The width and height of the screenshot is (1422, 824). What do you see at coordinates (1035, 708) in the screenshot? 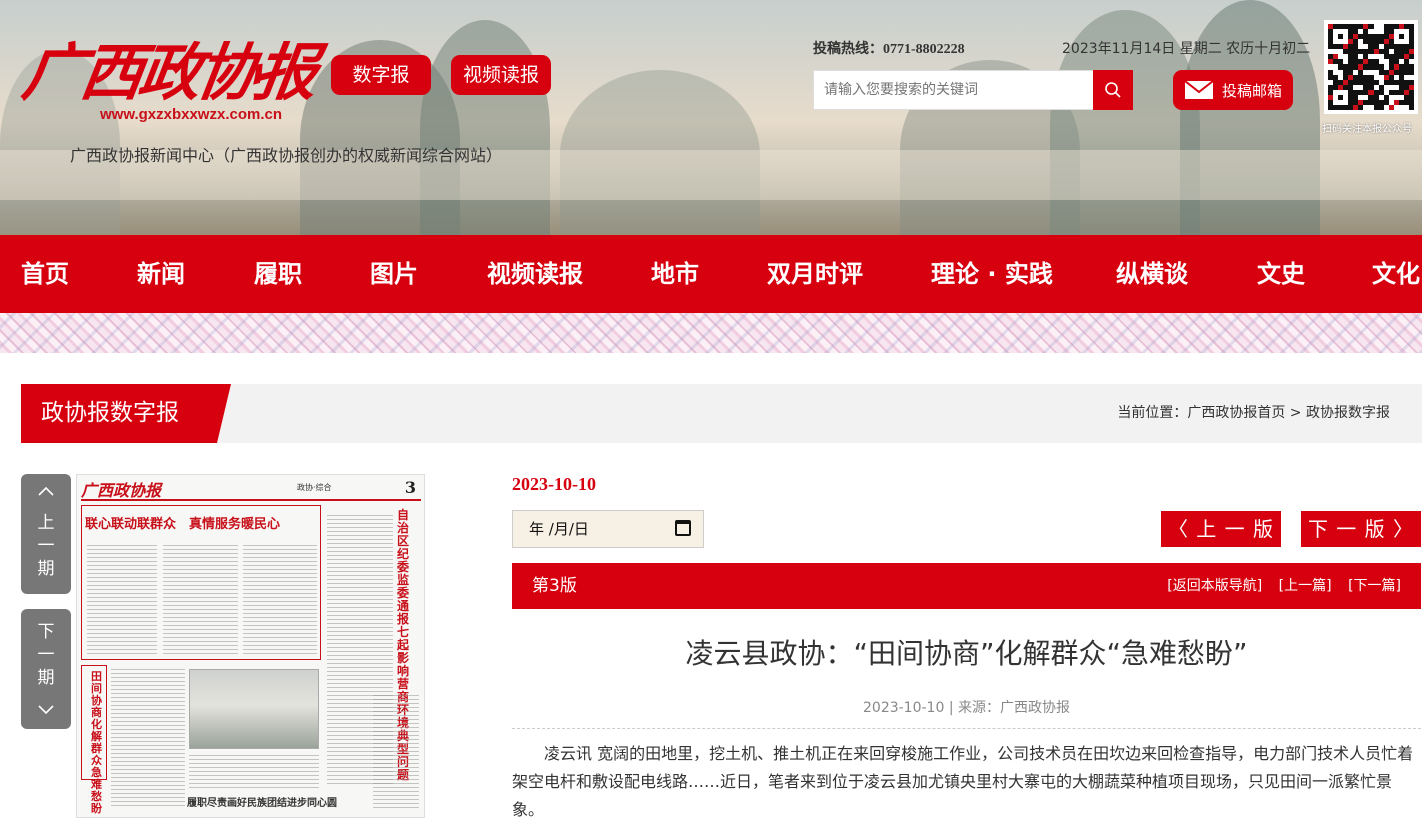
I see `article-source: 广西政协报` at bounding box center [1035, 708].